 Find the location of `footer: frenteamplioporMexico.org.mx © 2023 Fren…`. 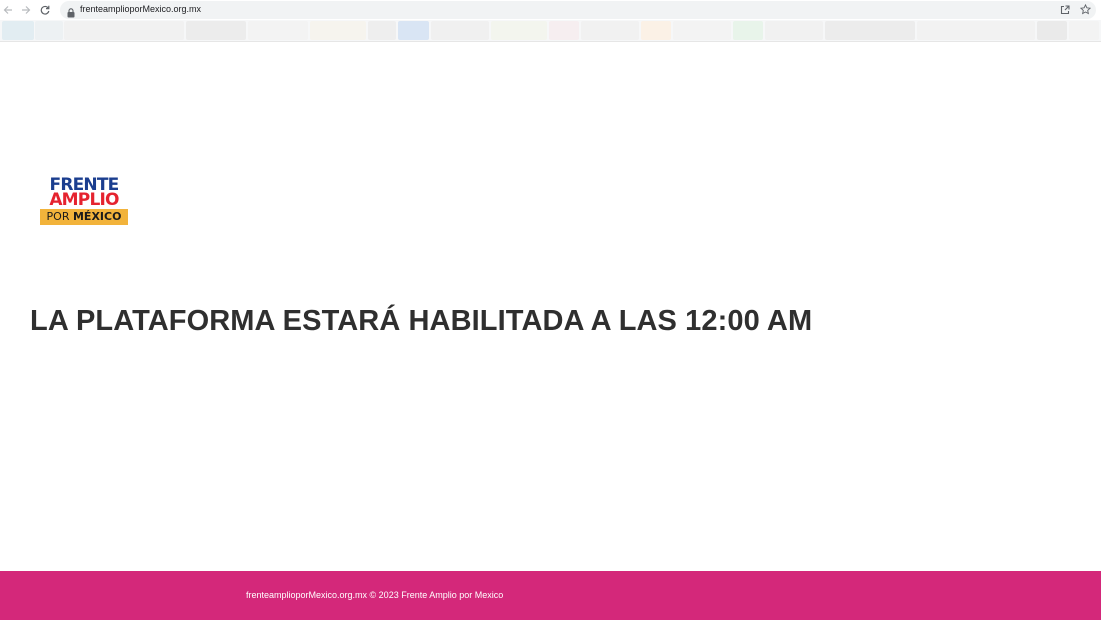

footer: frenteamplioporMexico.org.mx © 2023 Fren… is located at coordinates (550, 595).